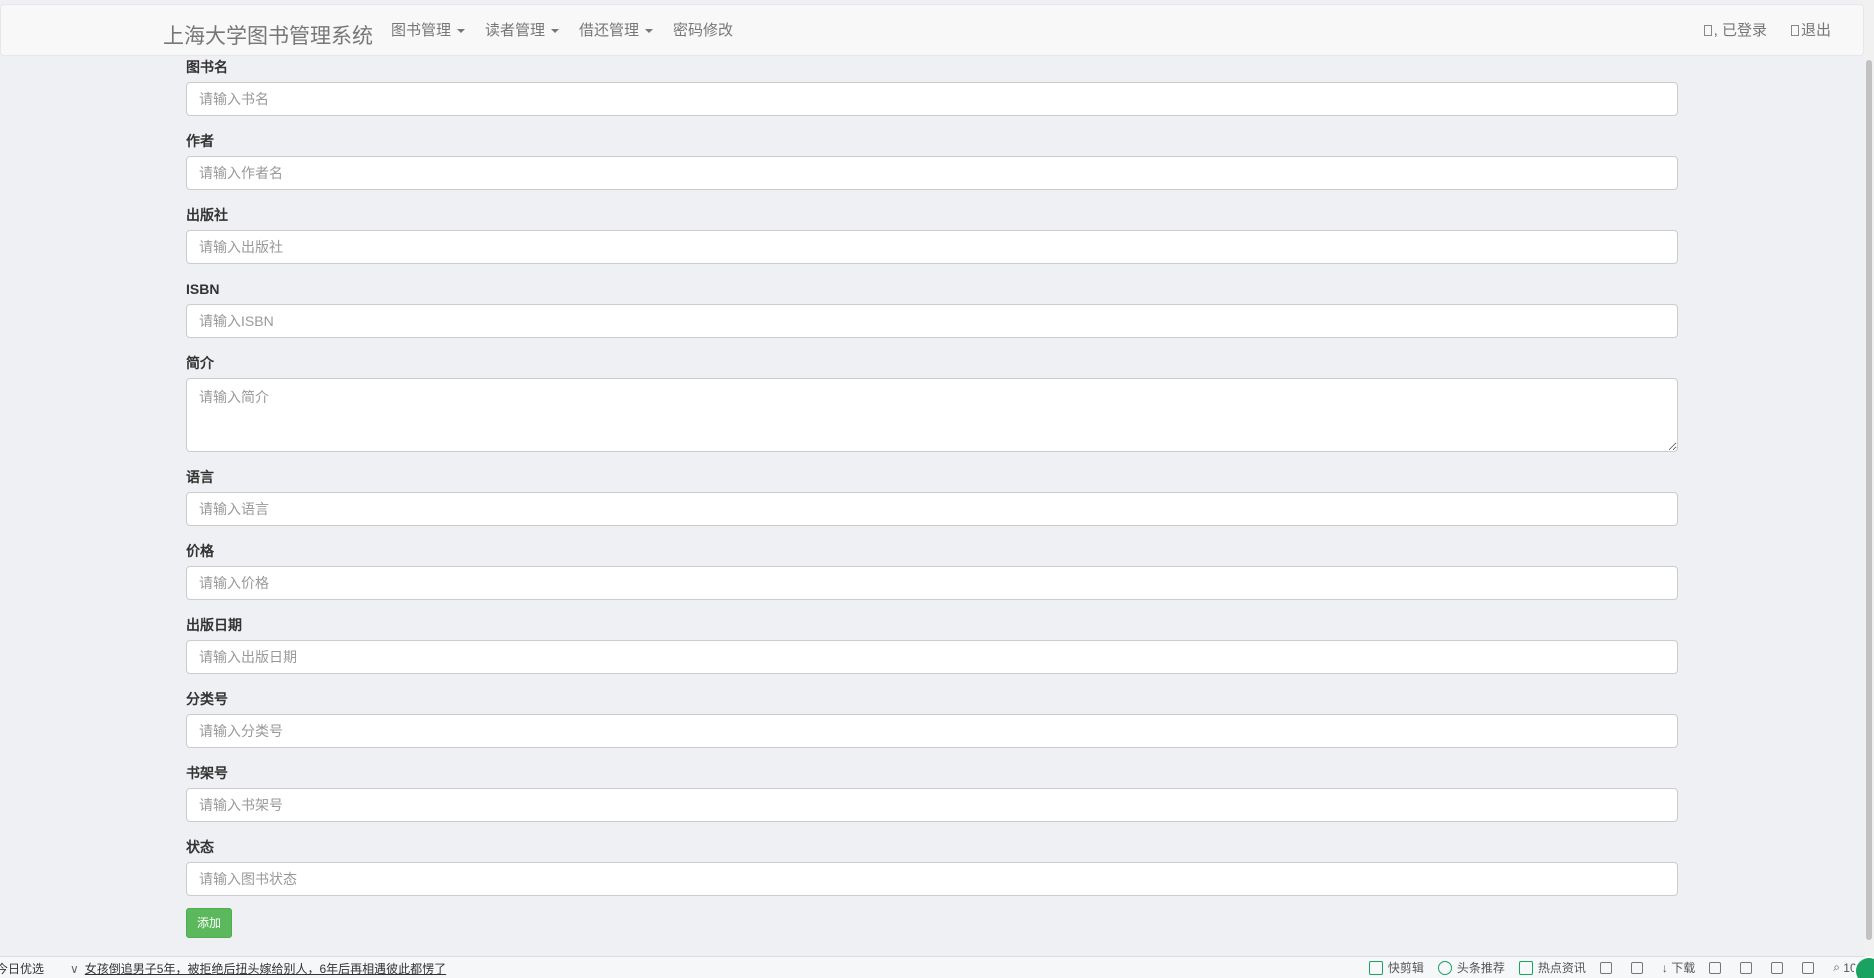 This screenshot has height=978, width=1874. Describe the element at coordinates (932, 583) in the screenshot. I see `price-input` at that location.